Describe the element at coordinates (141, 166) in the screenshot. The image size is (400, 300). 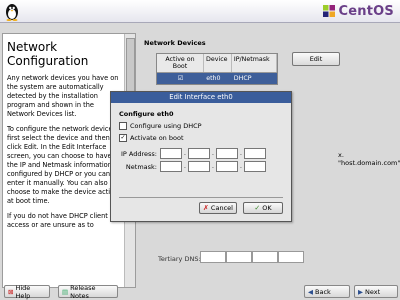
I see `netmask-label: Netmask:` at that location.